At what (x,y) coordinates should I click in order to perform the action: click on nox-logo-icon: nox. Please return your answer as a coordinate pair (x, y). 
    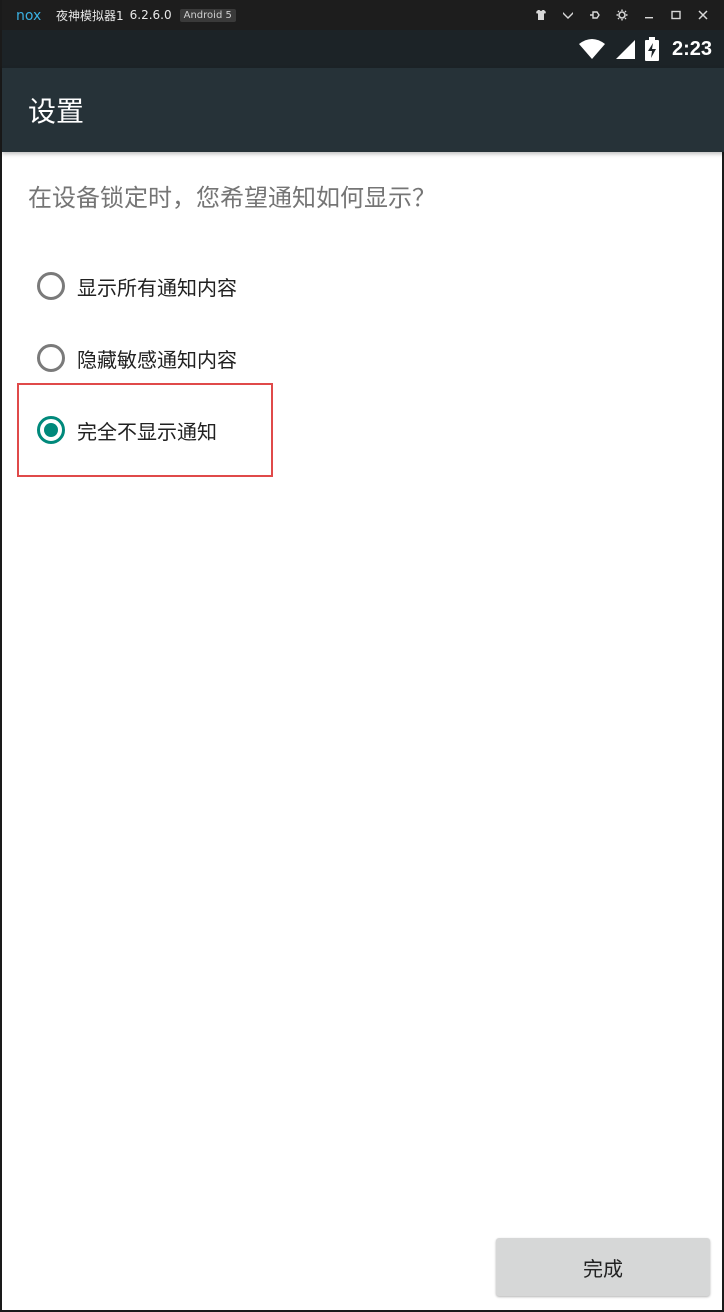
    Looking at the image, I should click on (28, 15).